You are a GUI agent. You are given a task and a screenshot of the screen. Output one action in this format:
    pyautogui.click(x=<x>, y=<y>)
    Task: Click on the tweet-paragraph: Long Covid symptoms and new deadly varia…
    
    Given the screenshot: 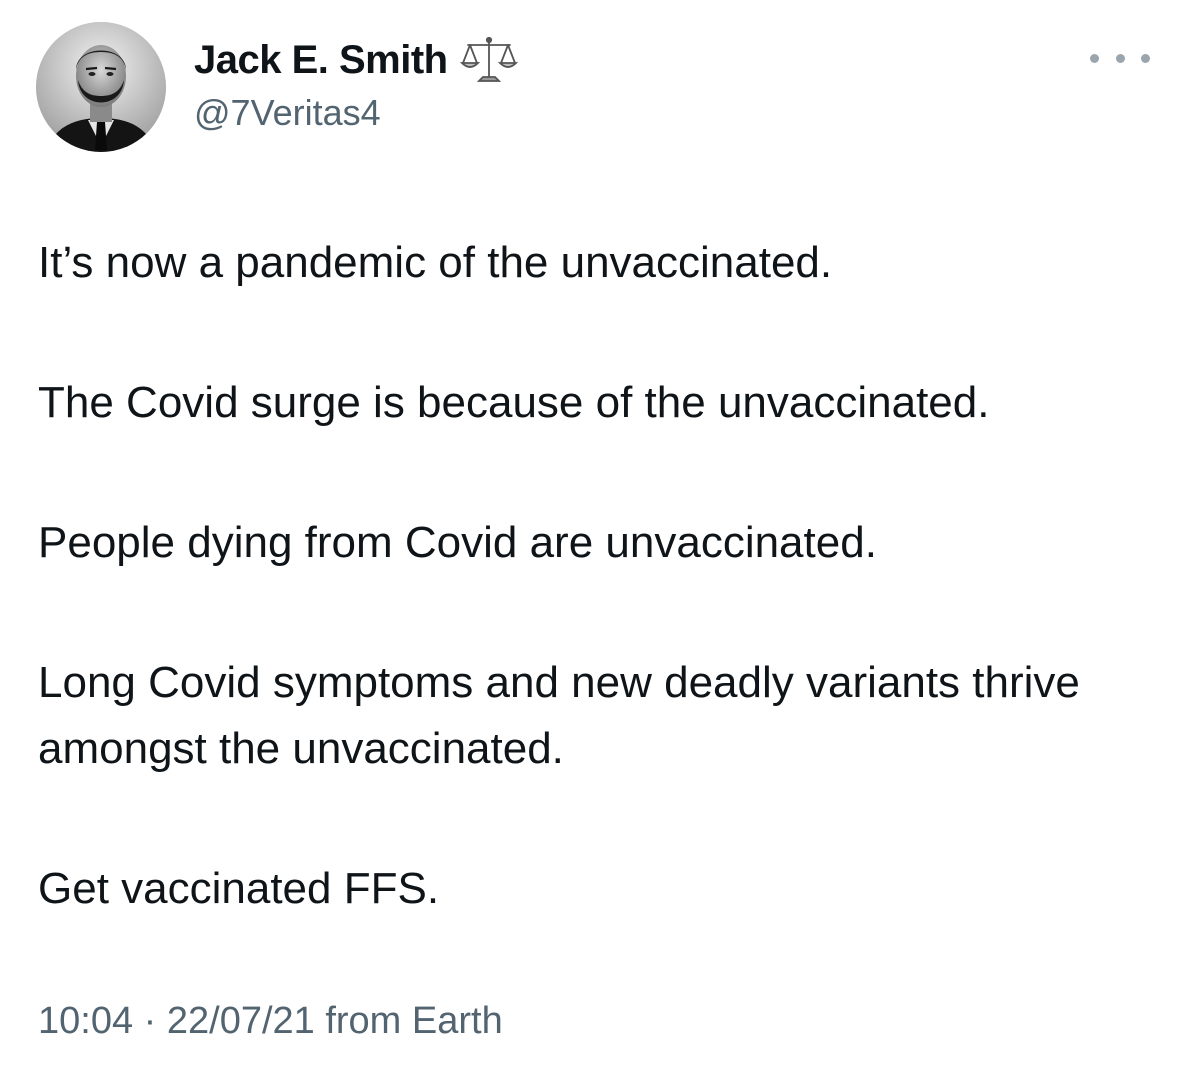 What is the action you would take?
    pyautogui.click(x=559, y=715)
    